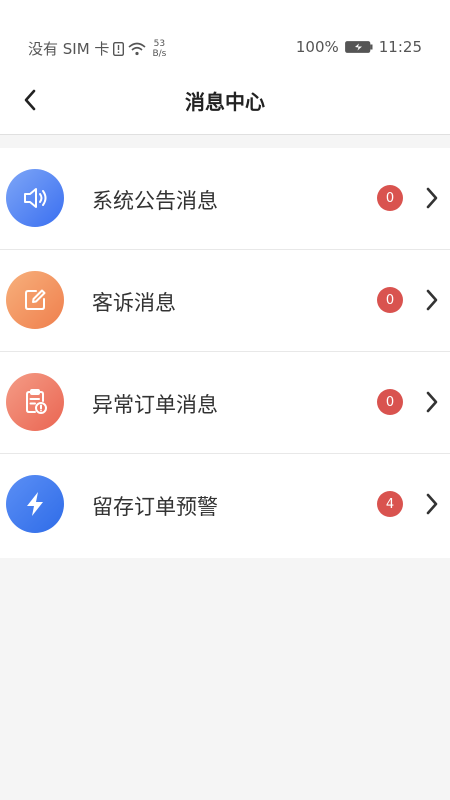  Describe the element at coordinates (134, 303) in the screenshot. I see `row-label: 客诉消息` at that location.